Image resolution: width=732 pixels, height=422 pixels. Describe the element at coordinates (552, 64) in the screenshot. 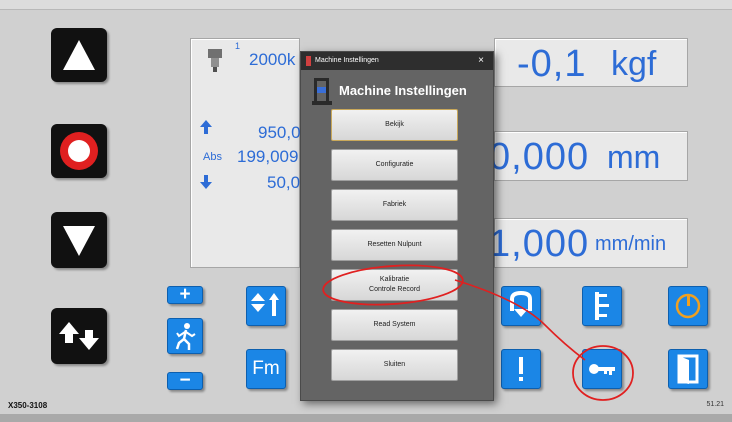

I see `force-value: -0,1` at that location.